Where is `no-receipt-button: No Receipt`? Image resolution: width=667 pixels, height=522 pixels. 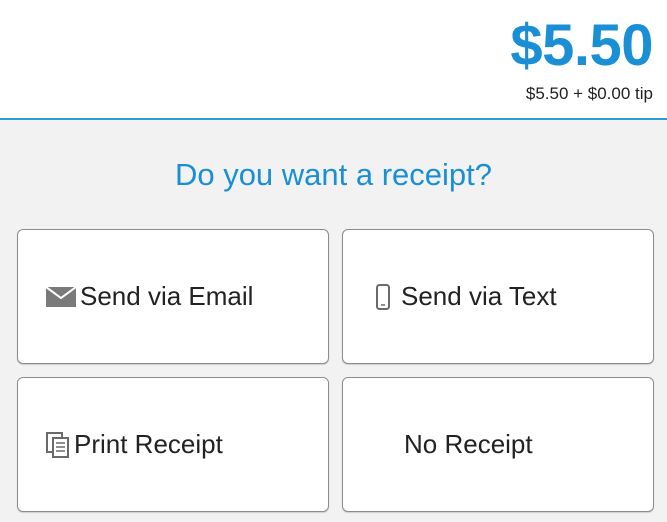 no-receipt-button: No Receipt is located at coordinates (498, 444).